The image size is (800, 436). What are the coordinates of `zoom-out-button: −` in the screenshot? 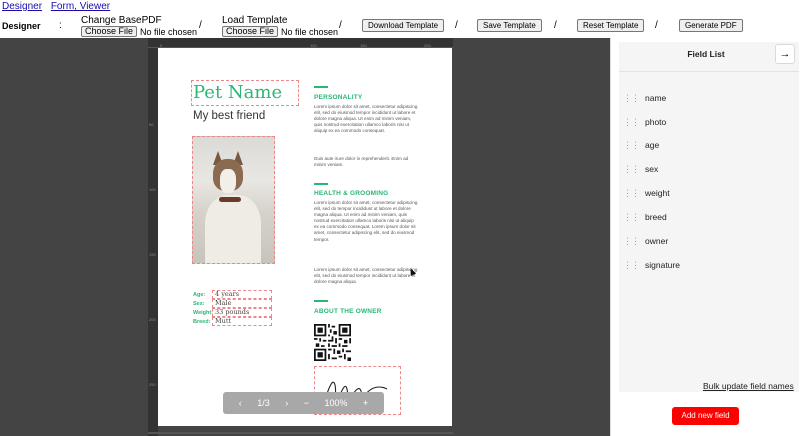 It's located at (306, 403).